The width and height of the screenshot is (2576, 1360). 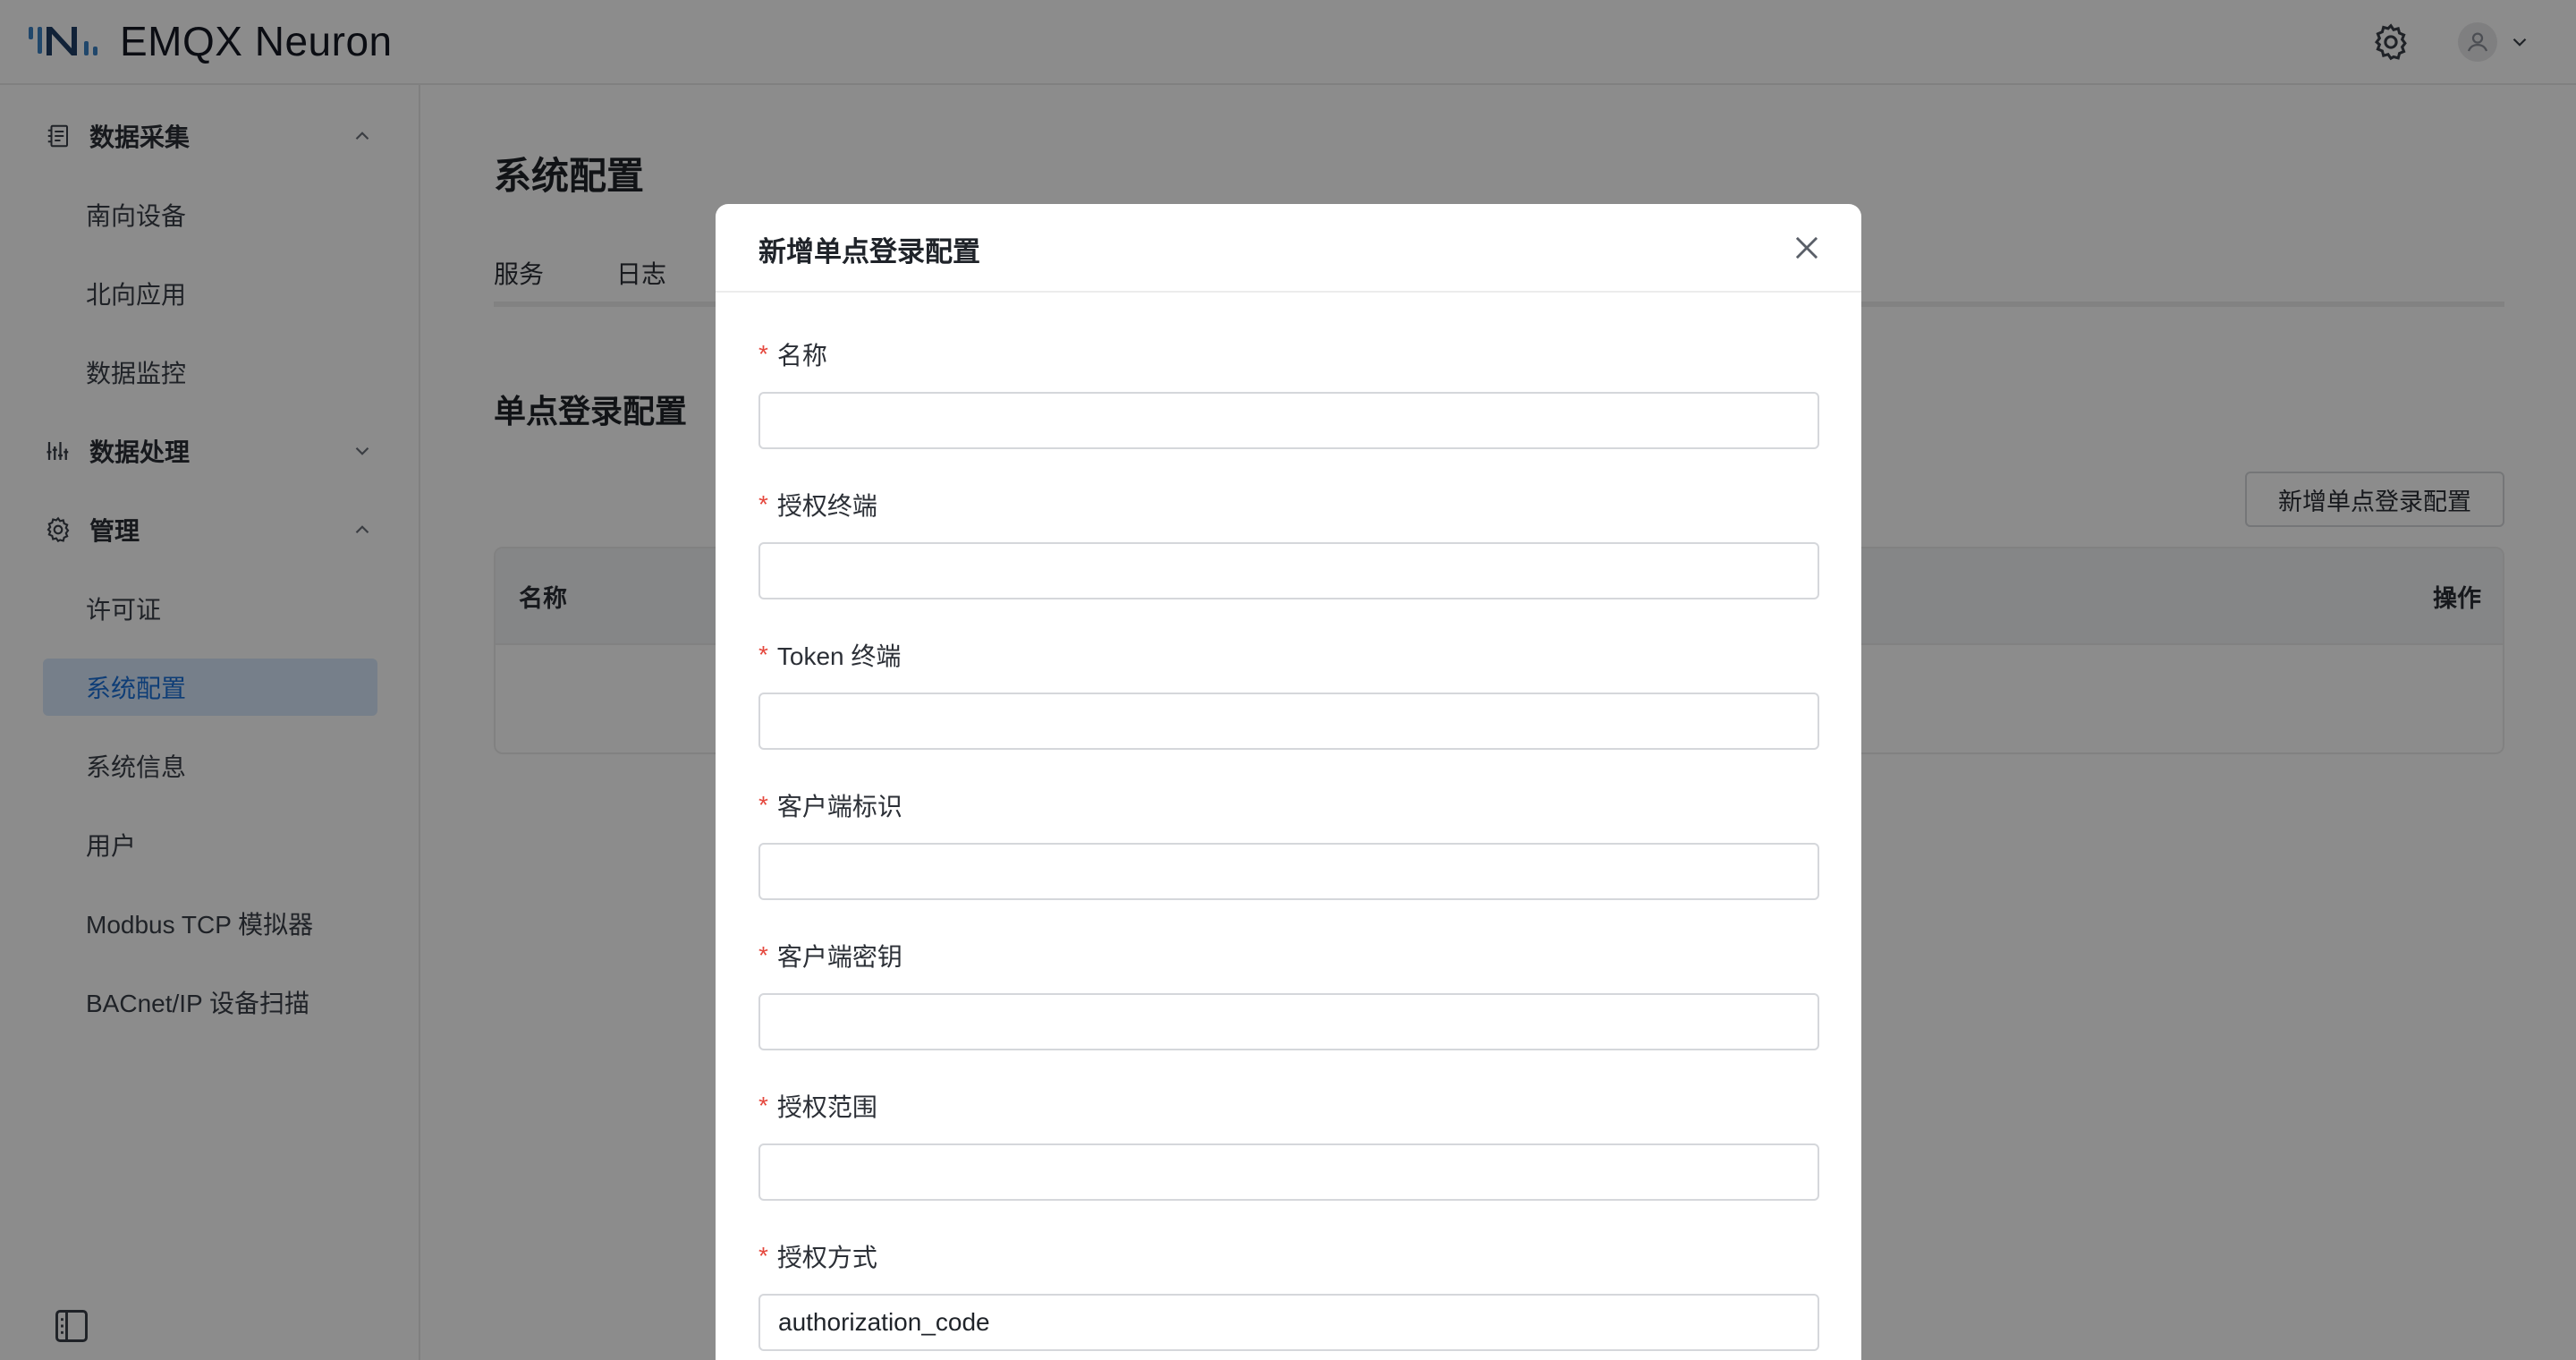 I want to click on client-id-input, so click(x=1288, y=871).